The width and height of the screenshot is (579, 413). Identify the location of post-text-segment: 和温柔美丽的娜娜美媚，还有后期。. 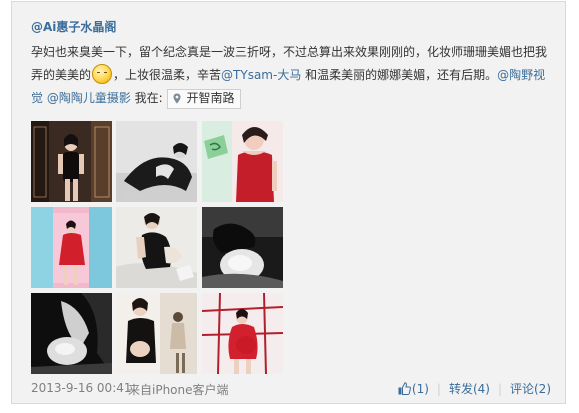
(399, 75).